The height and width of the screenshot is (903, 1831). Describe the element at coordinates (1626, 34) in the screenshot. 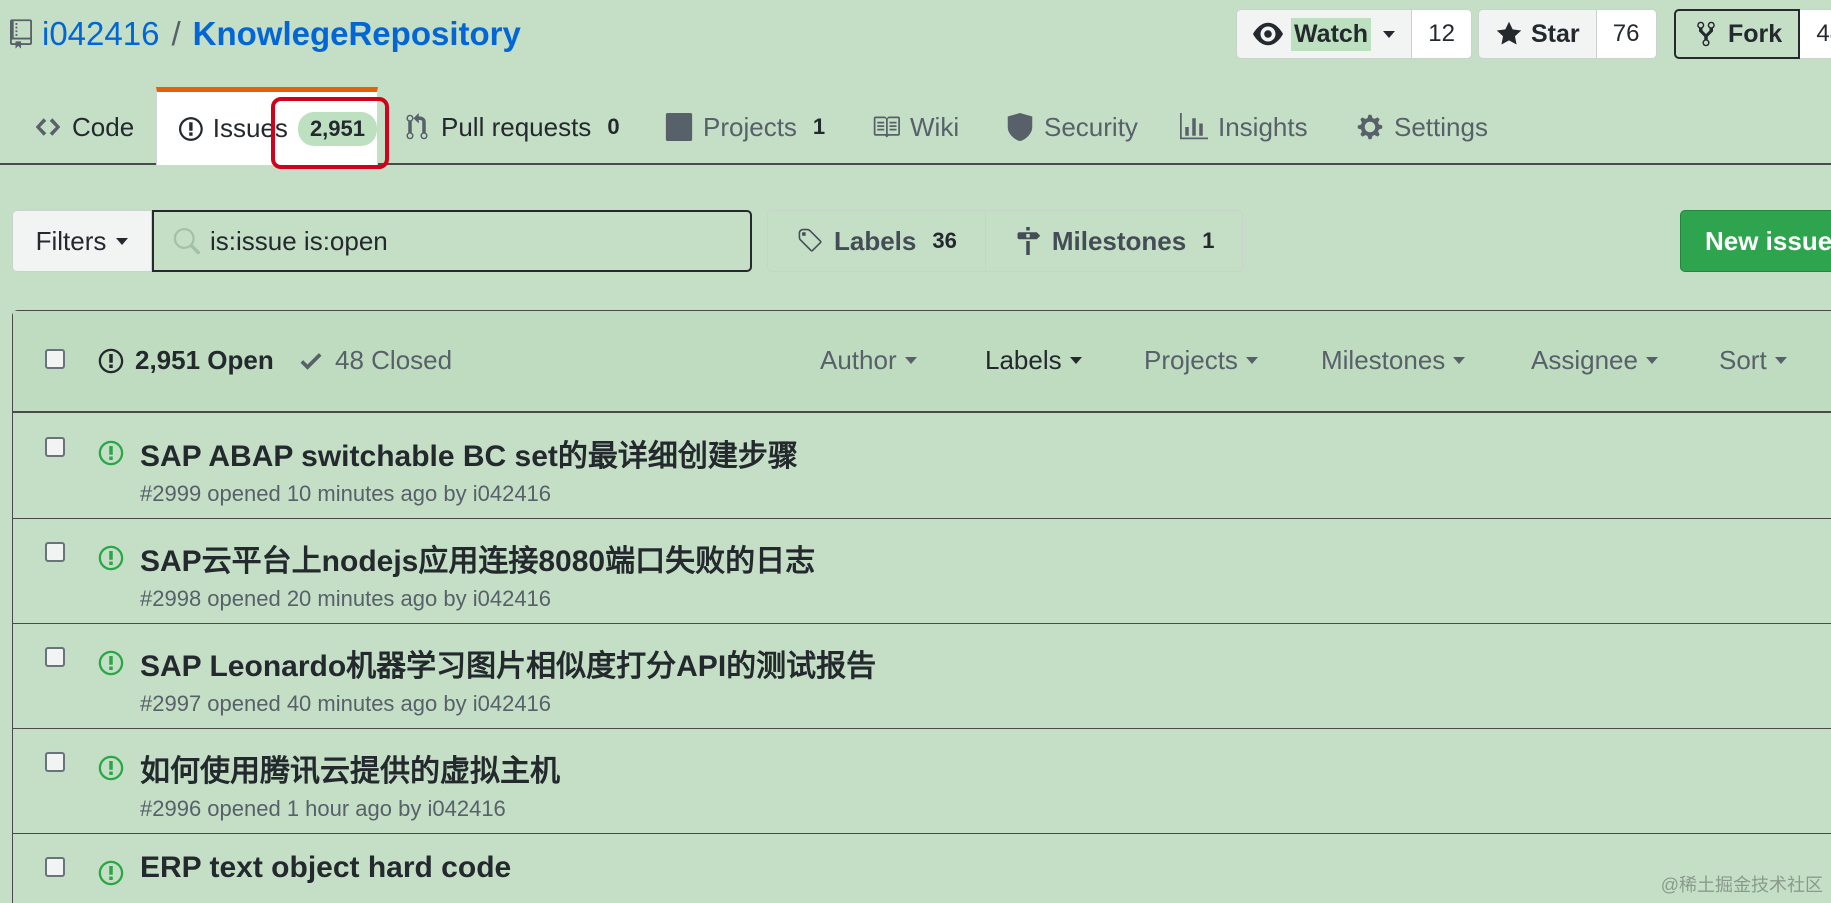

I see `star-count: 76` at that location.